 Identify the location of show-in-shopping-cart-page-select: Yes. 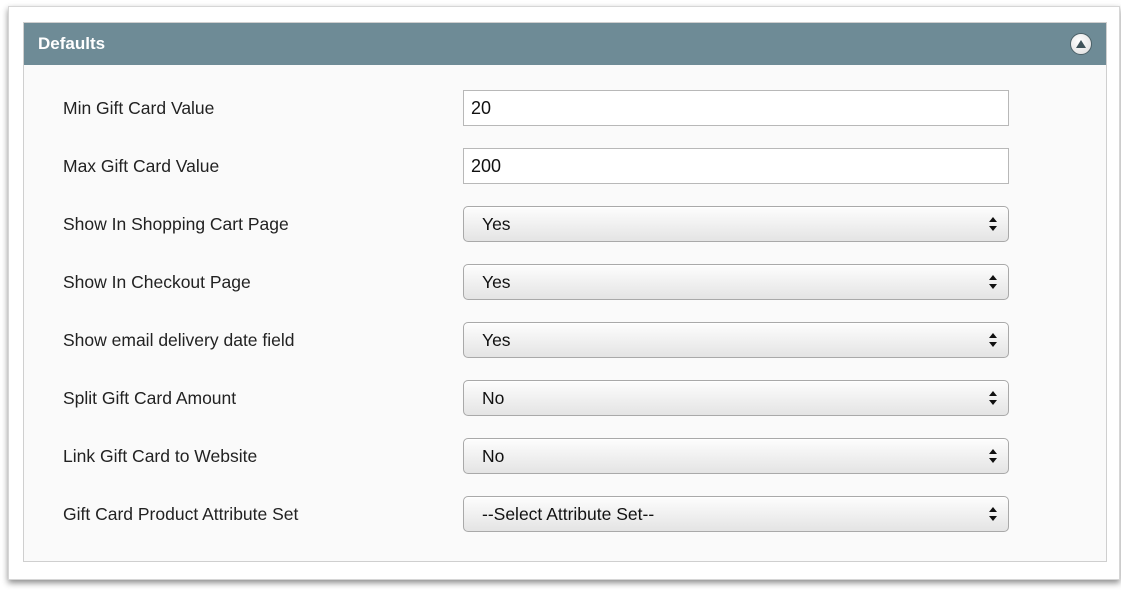
(736, 224).